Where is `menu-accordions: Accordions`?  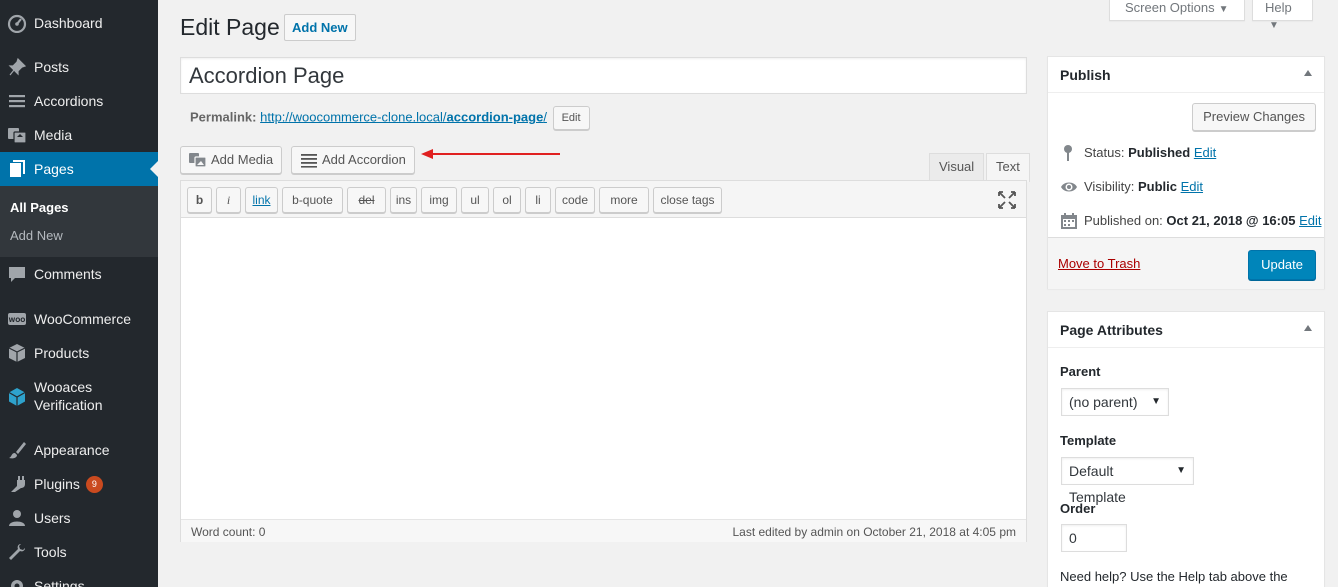
menu-accordions: Accordions is located at coordinates (79, 101).